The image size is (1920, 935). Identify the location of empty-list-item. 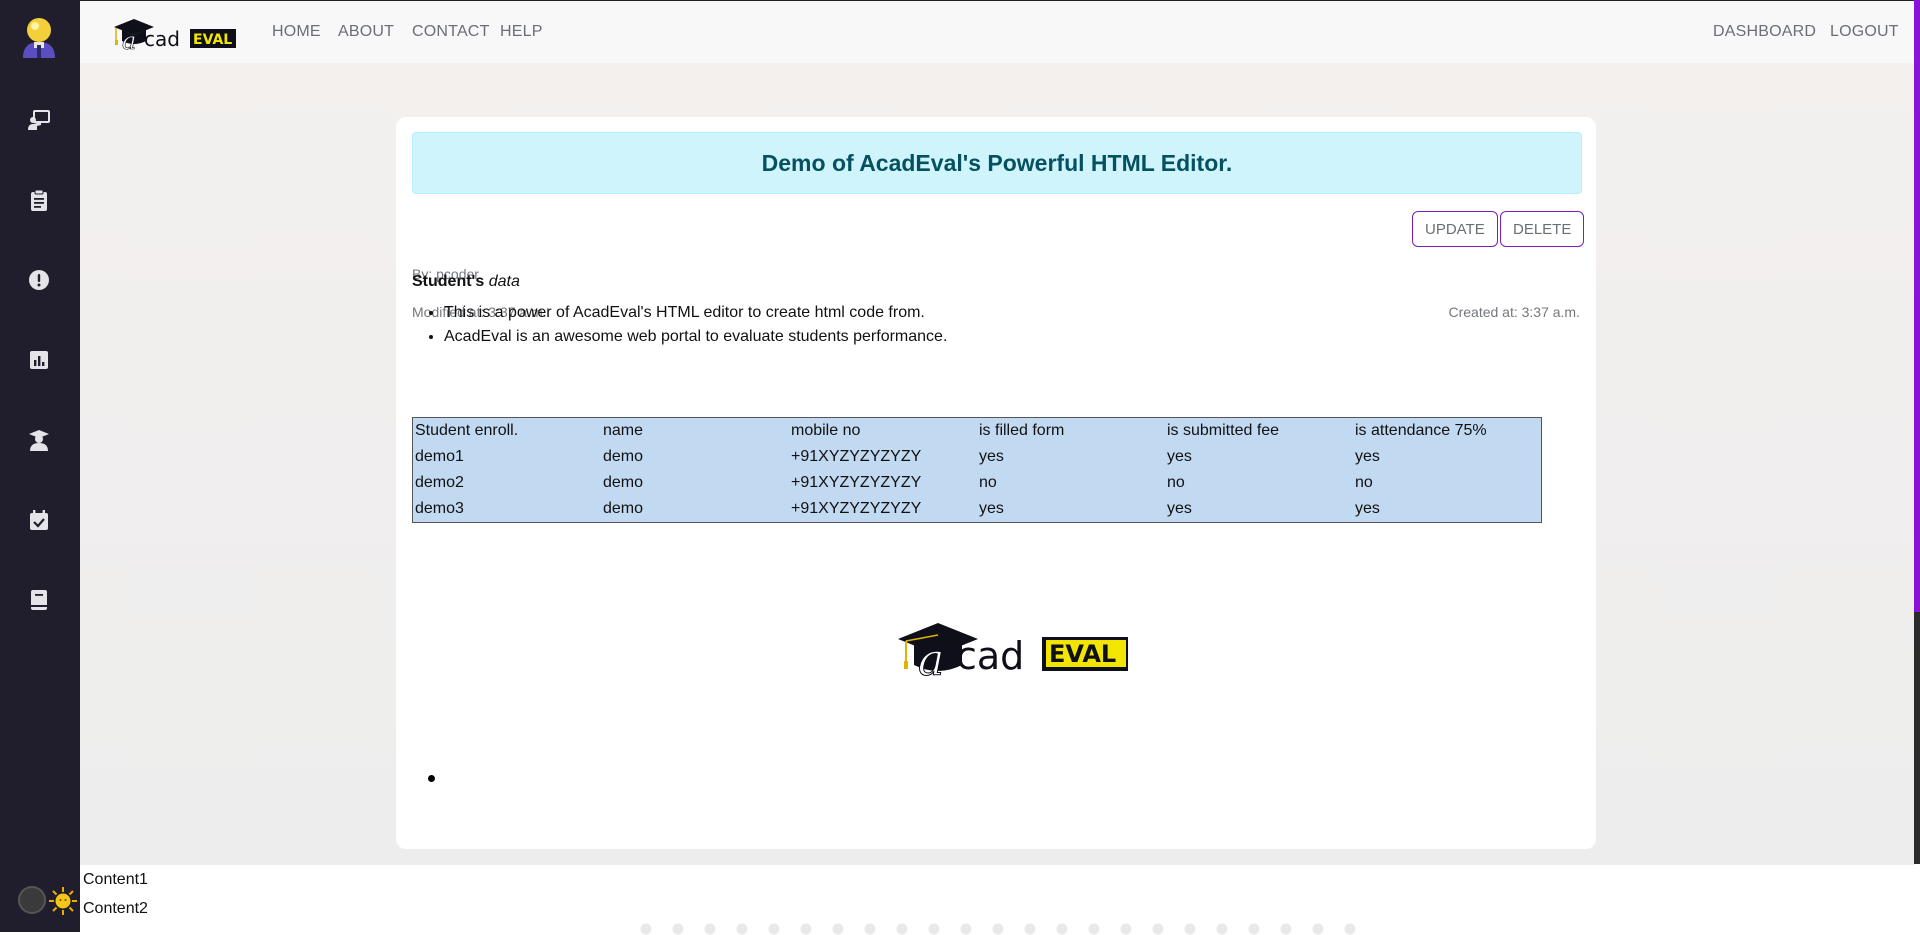
(431, 778).